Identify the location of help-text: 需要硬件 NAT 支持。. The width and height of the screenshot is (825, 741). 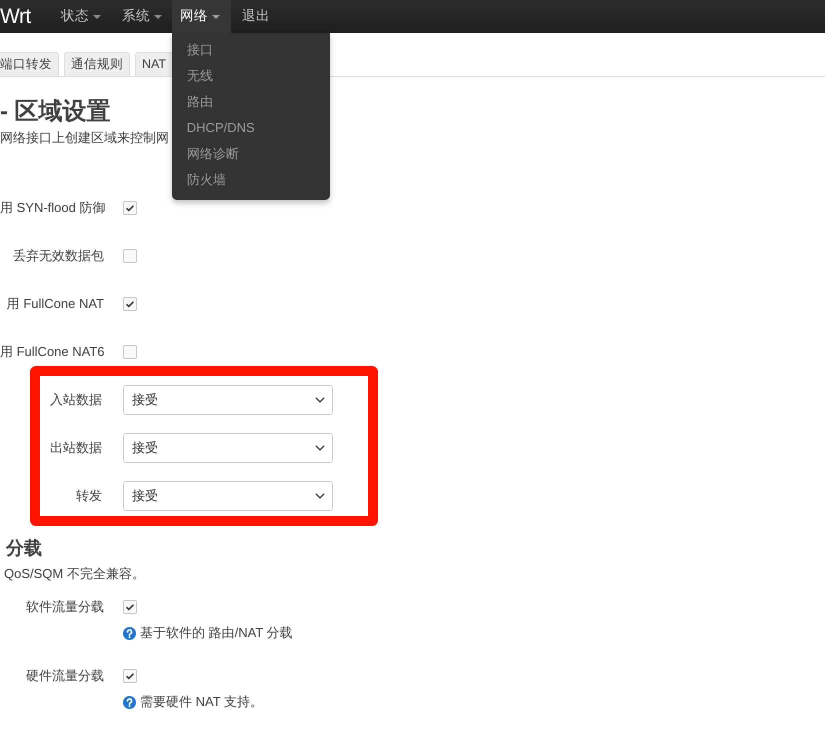
(202, 702).